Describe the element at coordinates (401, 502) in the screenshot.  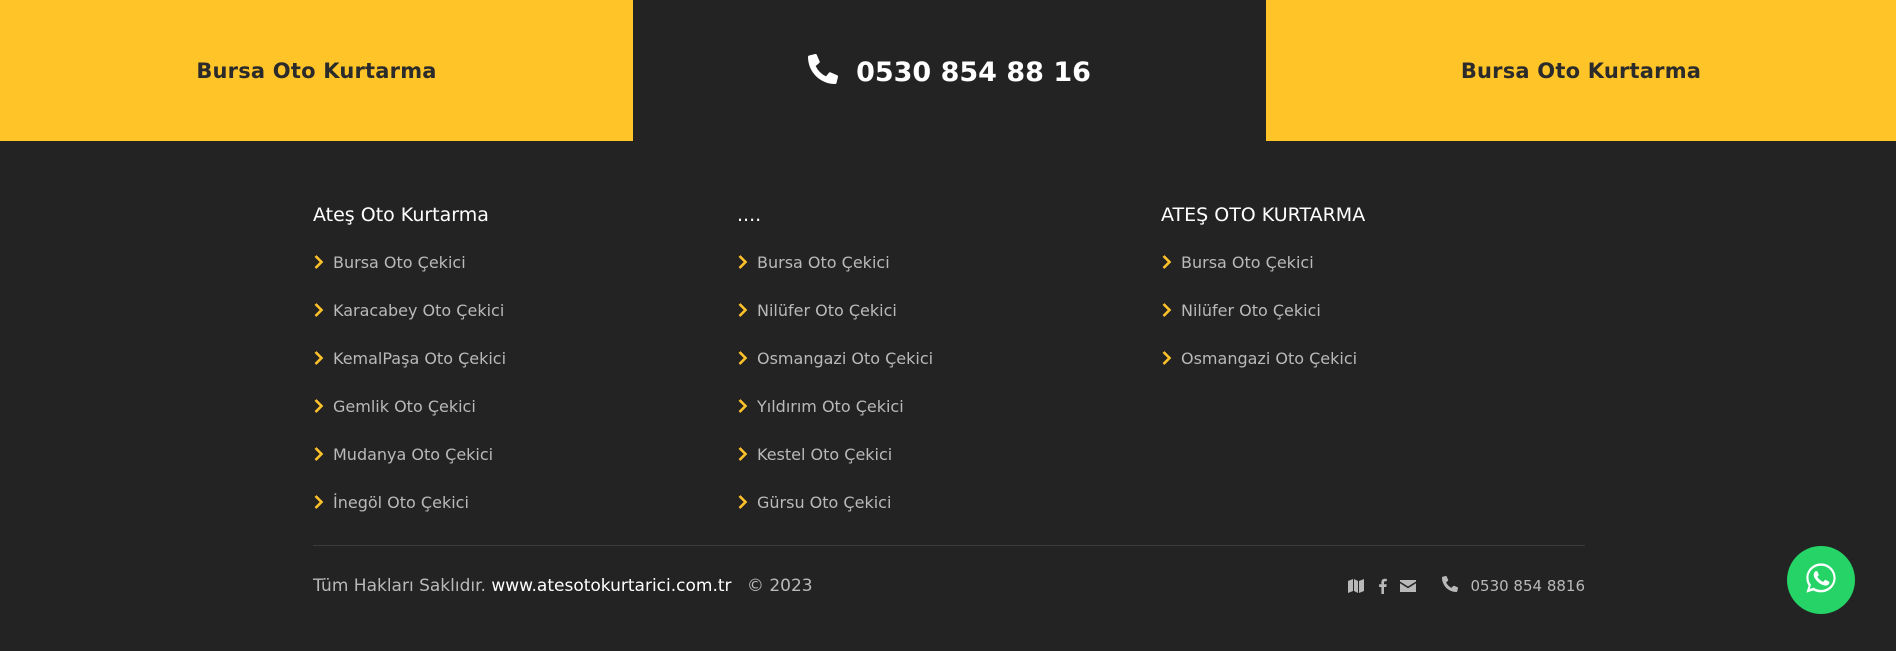
I see `footer-link-label: İnegöl Oto Çekici` at that location.